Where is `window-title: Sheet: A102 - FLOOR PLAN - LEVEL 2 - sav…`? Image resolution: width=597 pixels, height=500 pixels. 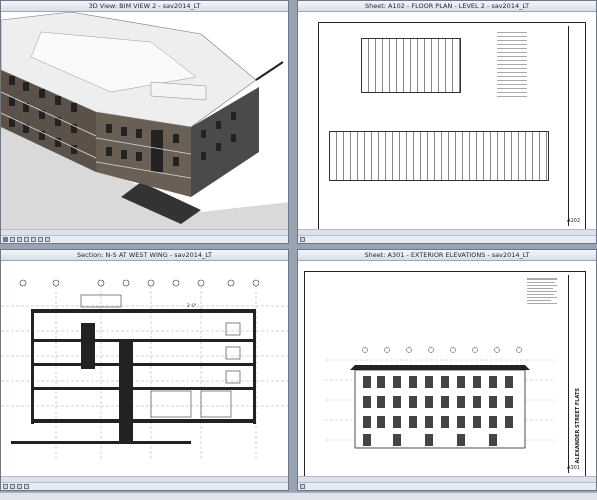 window-title: Sheet: A102 - FLOOR PLAN - LEVEL 2 - sav… is located at coordinates (447, 6).